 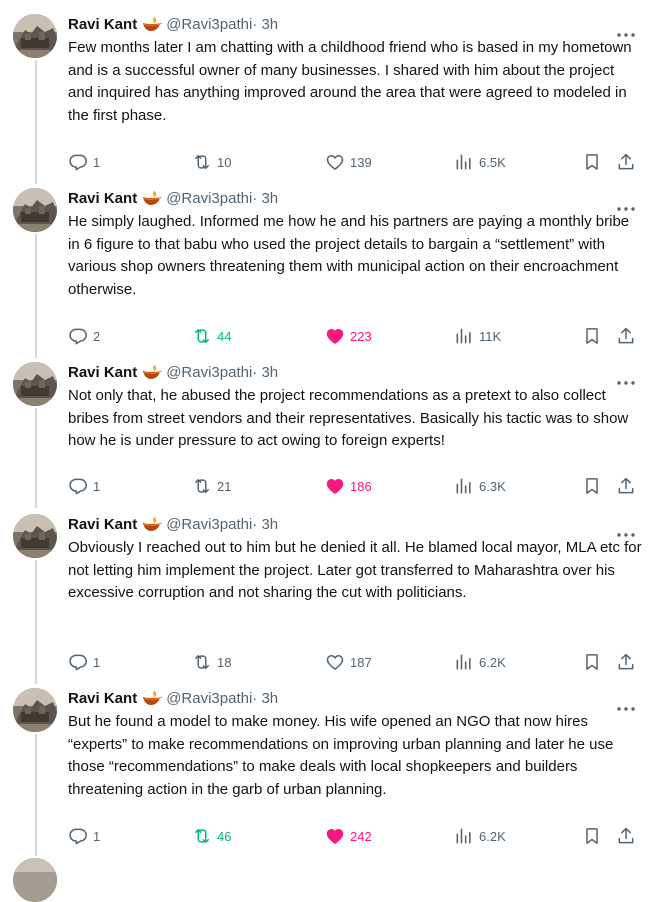 I want to click on like-button: 187, so click(x=348, y=662).